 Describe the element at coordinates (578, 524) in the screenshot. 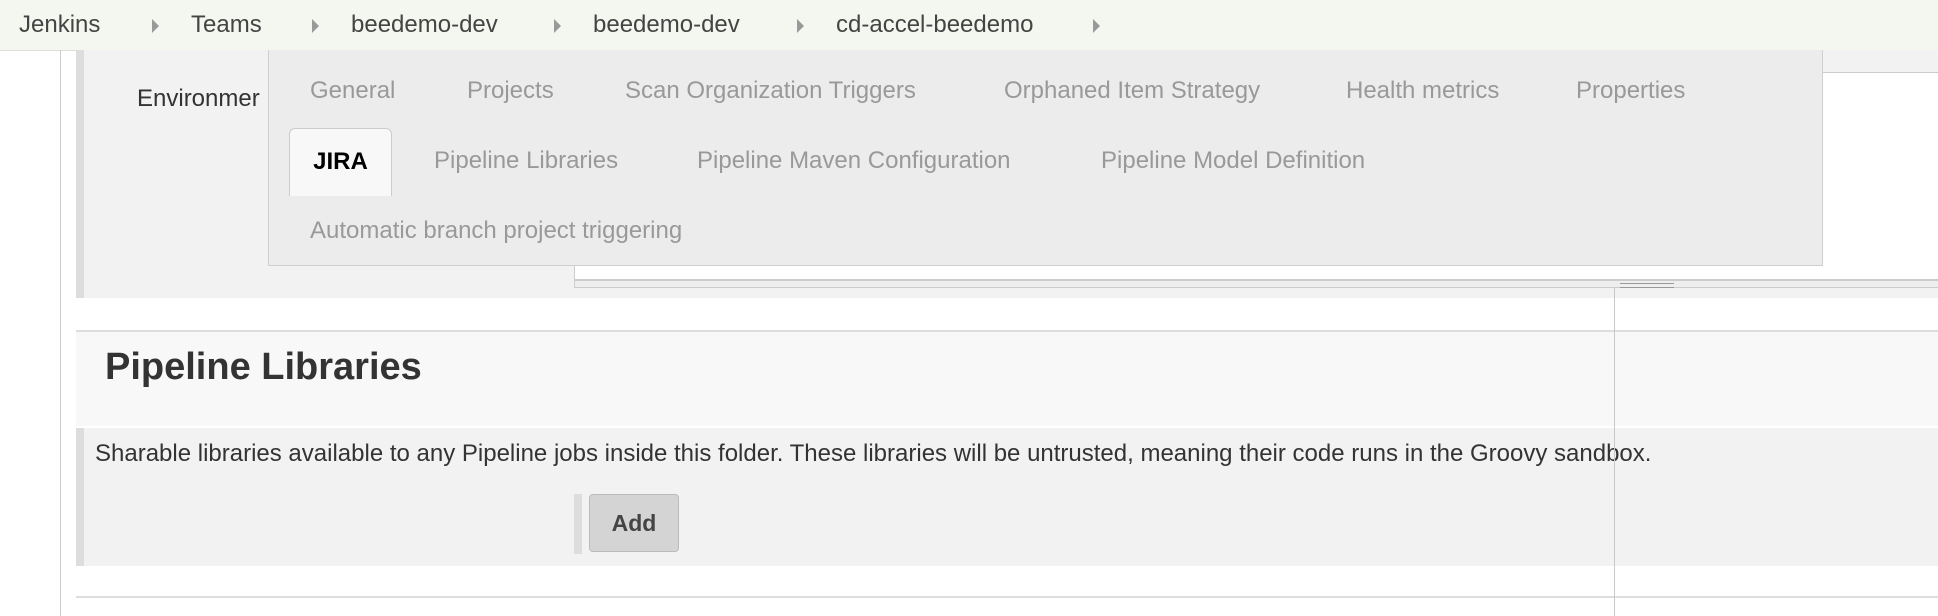

I see `add-button-rail` at that location.